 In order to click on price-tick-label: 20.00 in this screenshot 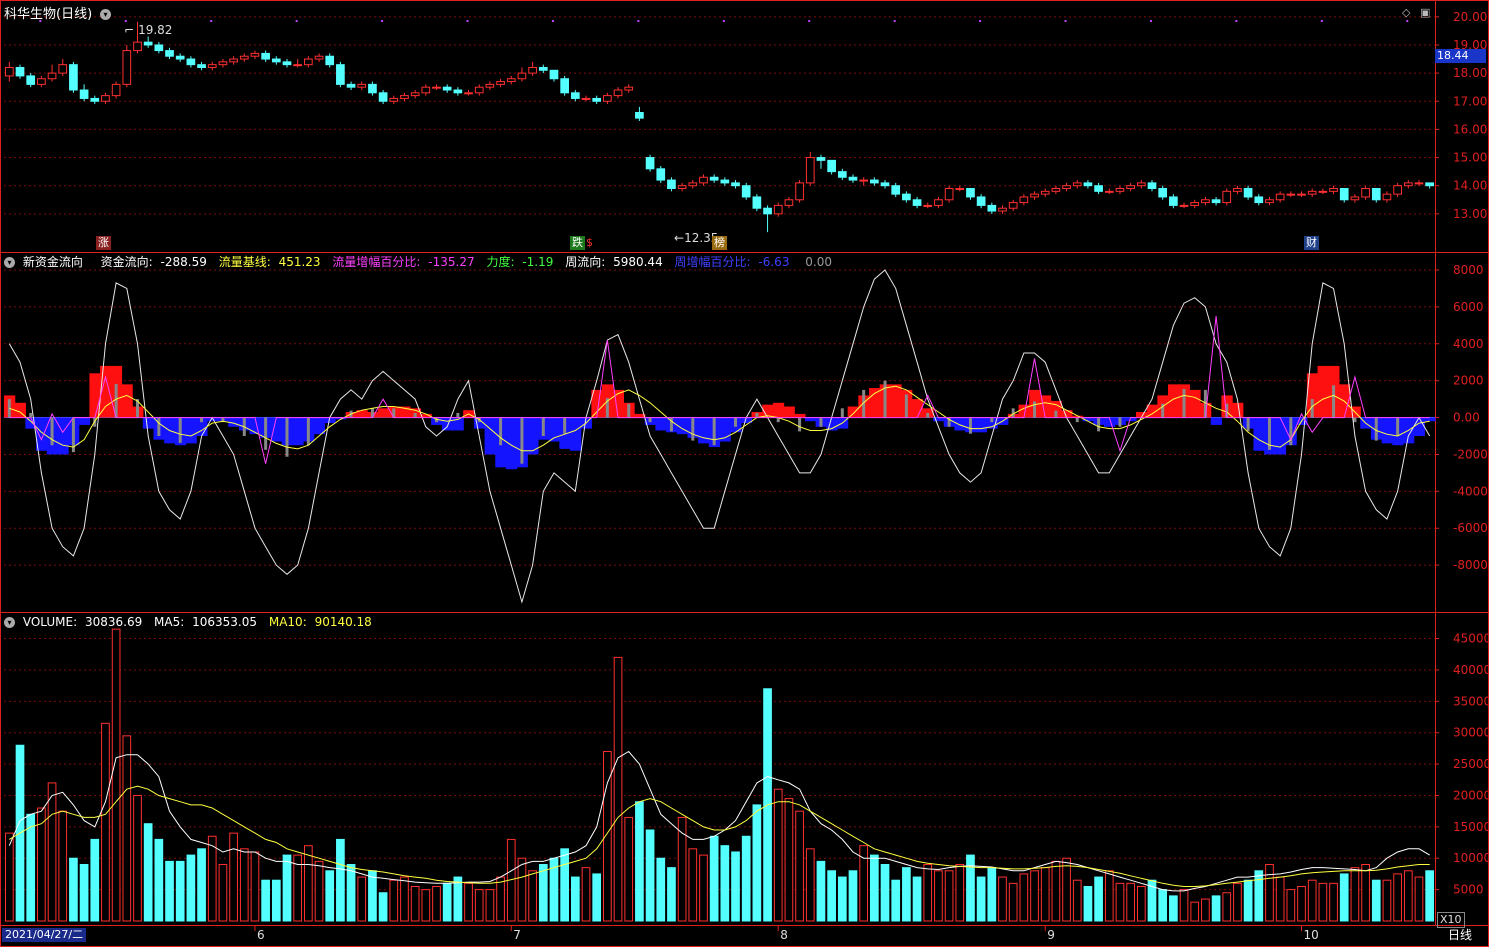, I will do `click(1470, 17)`.